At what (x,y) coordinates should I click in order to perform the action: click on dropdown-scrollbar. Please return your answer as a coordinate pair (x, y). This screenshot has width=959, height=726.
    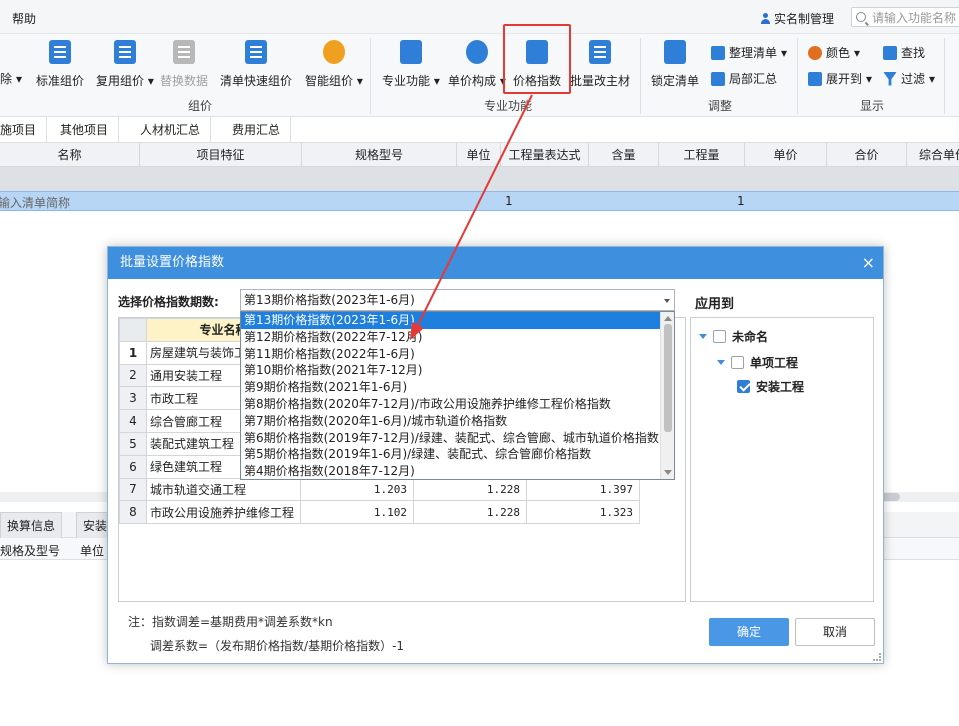
    Looking at the image, I should click on (667, 395).